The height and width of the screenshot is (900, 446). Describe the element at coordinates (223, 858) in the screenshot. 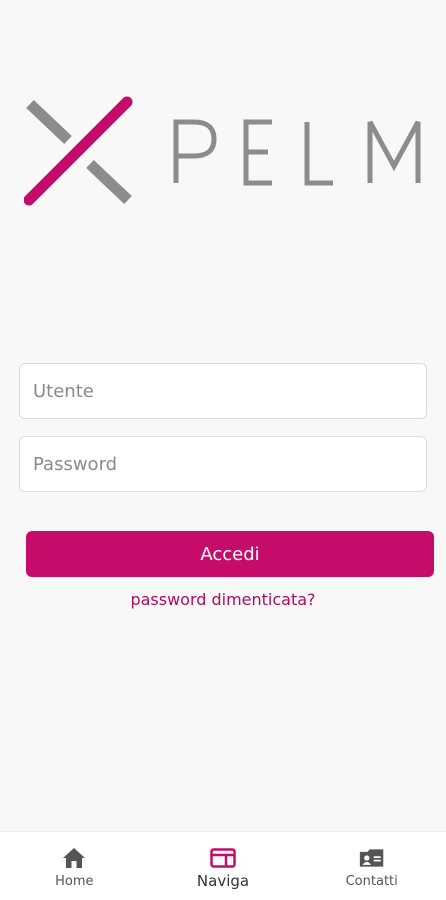

I see `browser-window-icon` at that location.